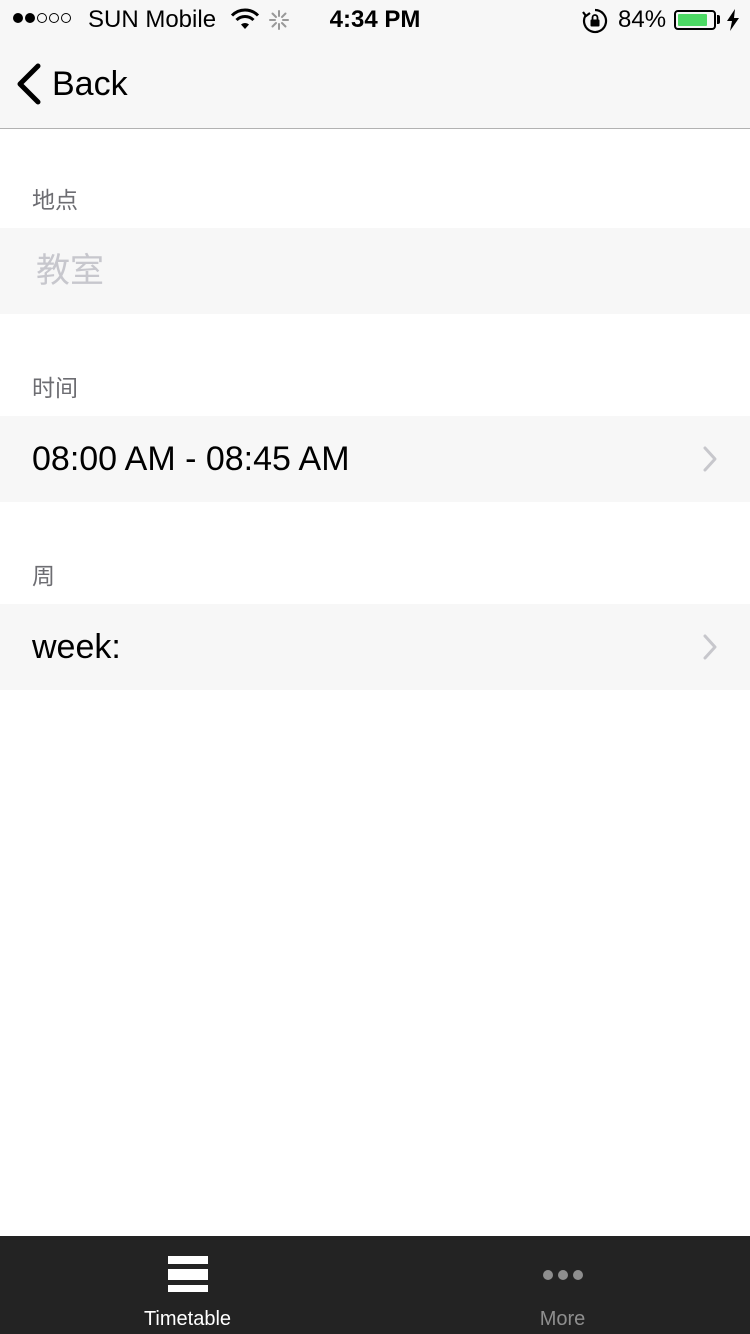 This screenshot has width=750, height=1334. Describe the element at coordinates (642, 19) in the screenshot. I see `battery-percentage: 84%` at that location.